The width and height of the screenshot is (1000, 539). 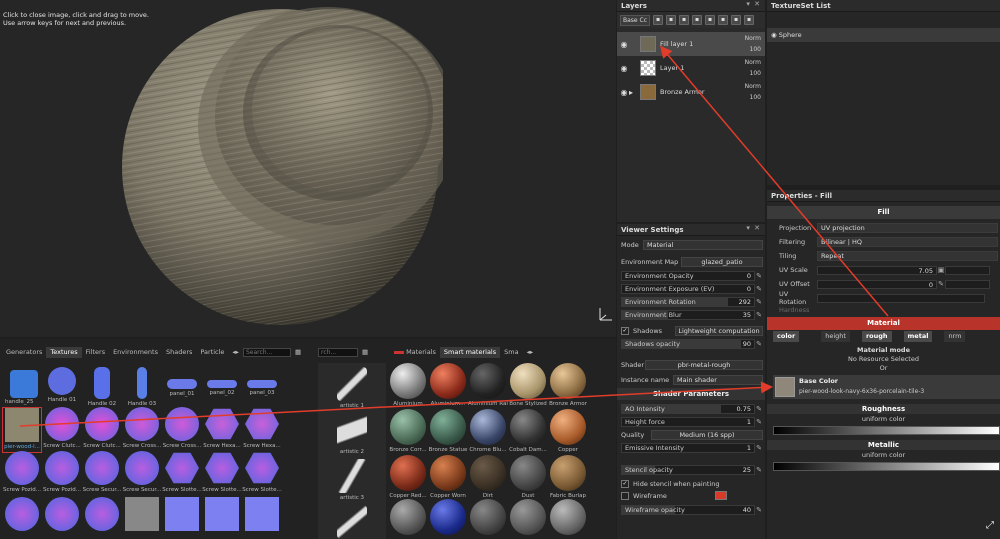 I want to click on metallic-gradient-slider, so click(x=886, y=466).